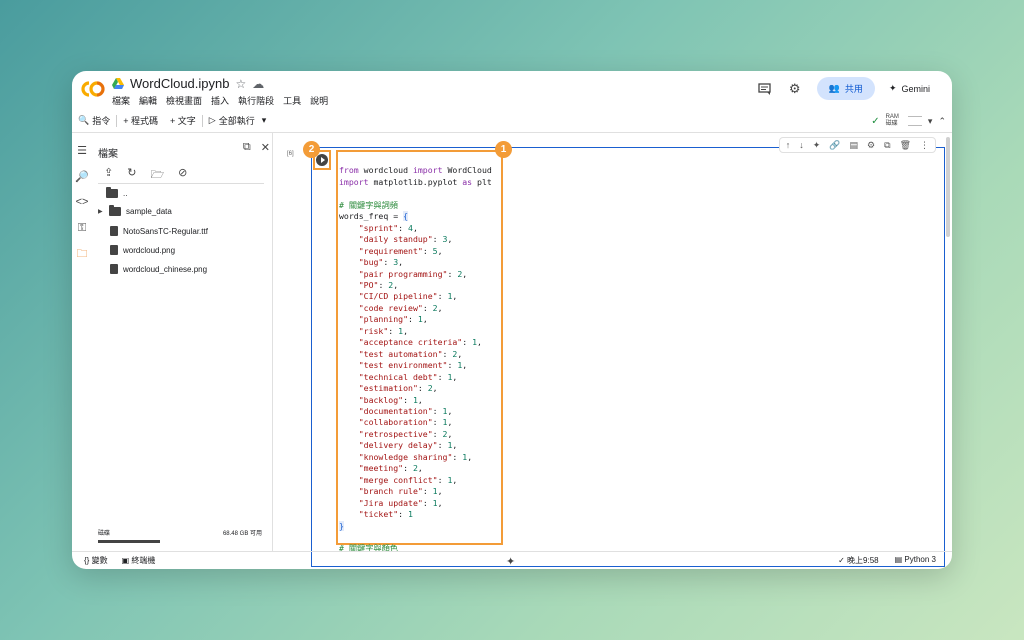  Describe the element at coordinates (801, 145) in the screenshot. I see `move-down-icon: ↓` at that location.